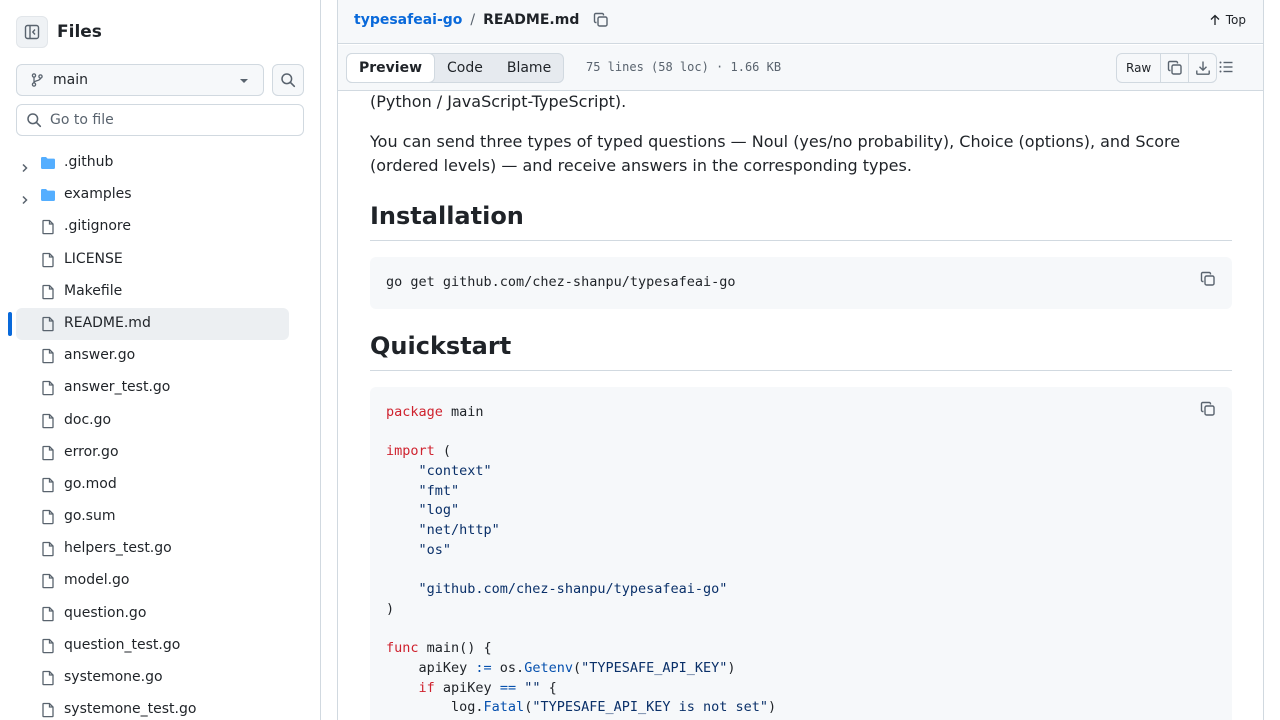 This screenshot has width=1280, height=720. Describe the element at coordinates (160, 421) in the screenshot. I see `tree-file-item: doc.go` at that location.